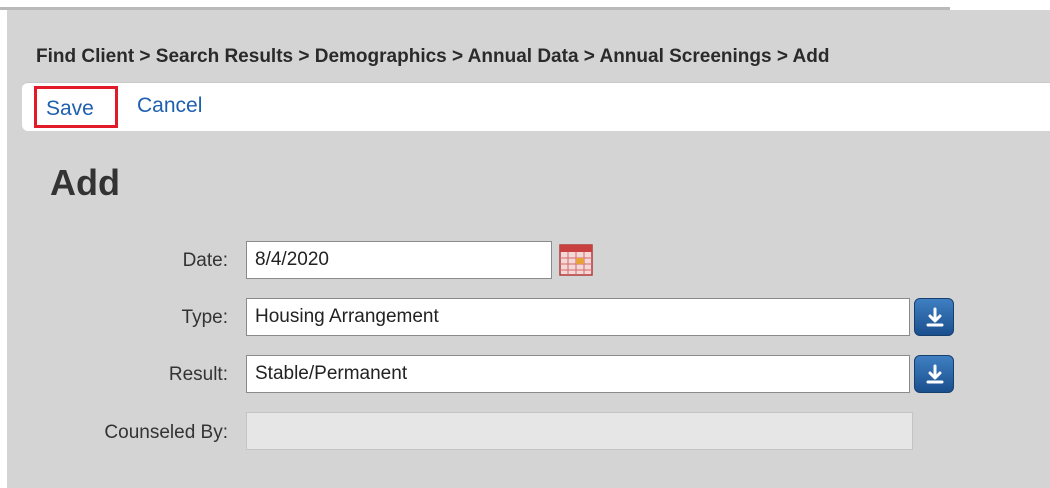 The width and height of the screenshot is (1050, 488). I want to click on top-strip, so click(525, 5).